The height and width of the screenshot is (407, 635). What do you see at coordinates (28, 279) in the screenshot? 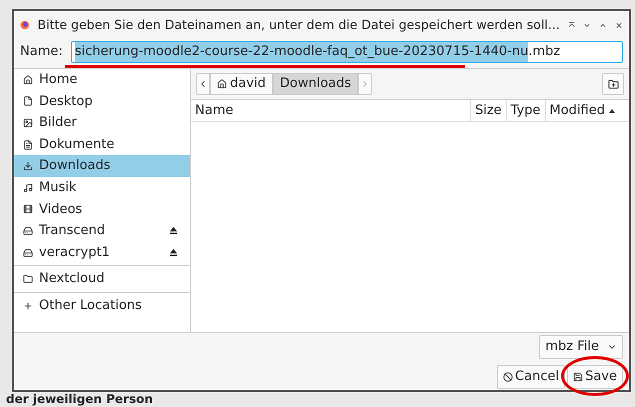
I see `folder-icon` at bounding box center [28, 279].